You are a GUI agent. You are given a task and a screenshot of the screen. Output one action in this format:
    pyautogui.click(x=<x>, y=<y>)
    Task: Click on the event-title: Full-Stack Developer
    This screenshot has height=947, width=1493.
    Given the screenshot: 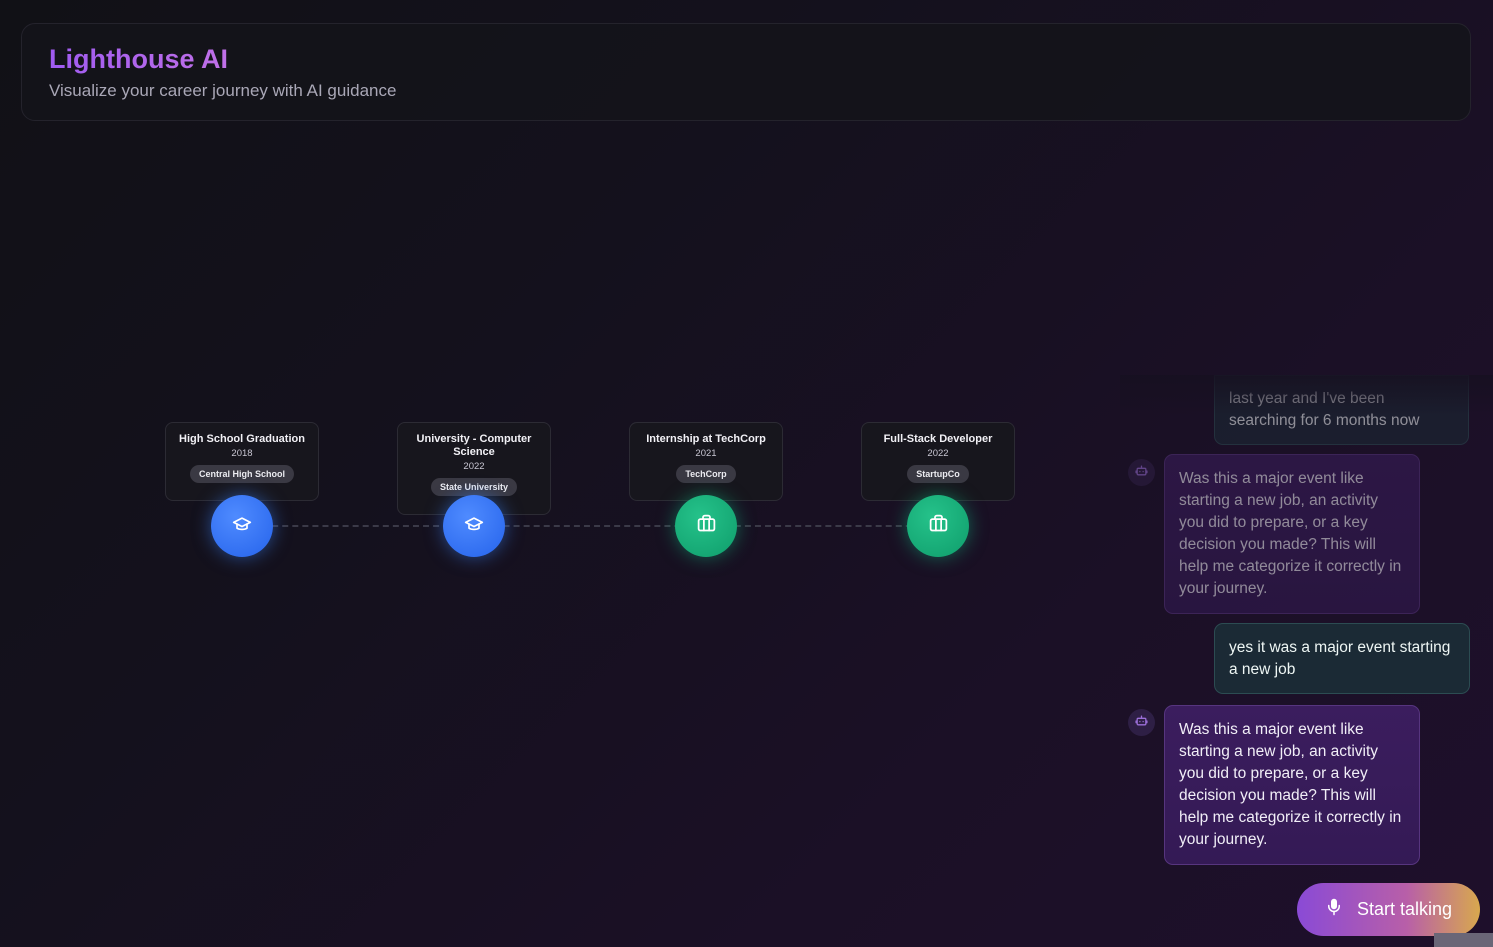 What is the action you would take?
    pyautogui.click(x=938, y=439)
    